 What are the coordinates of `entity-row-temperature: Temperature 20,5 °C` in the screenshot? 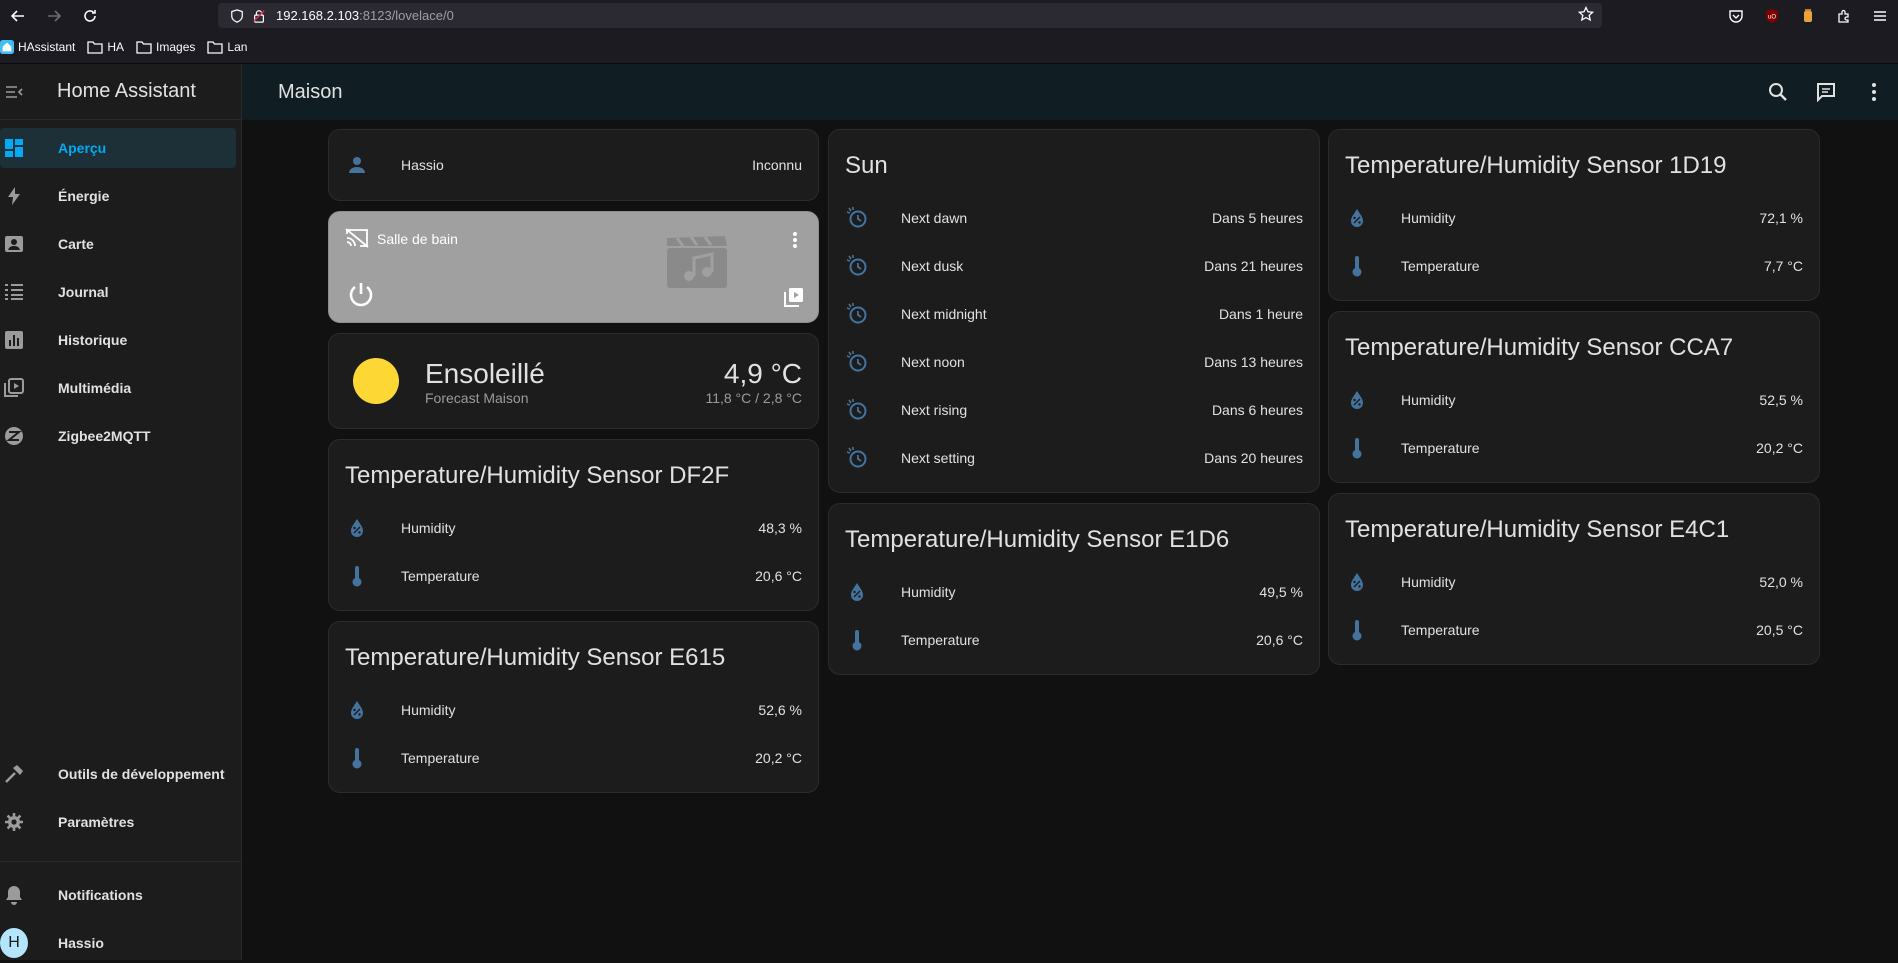 It's located at (1574, 630).